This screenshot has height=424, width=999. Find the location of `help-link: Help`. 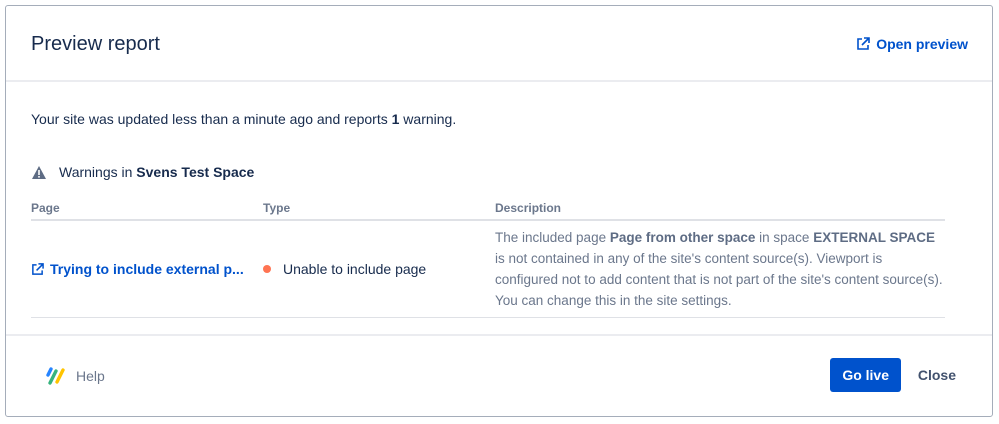

help-link: Help is located at coordinates (74, 376).